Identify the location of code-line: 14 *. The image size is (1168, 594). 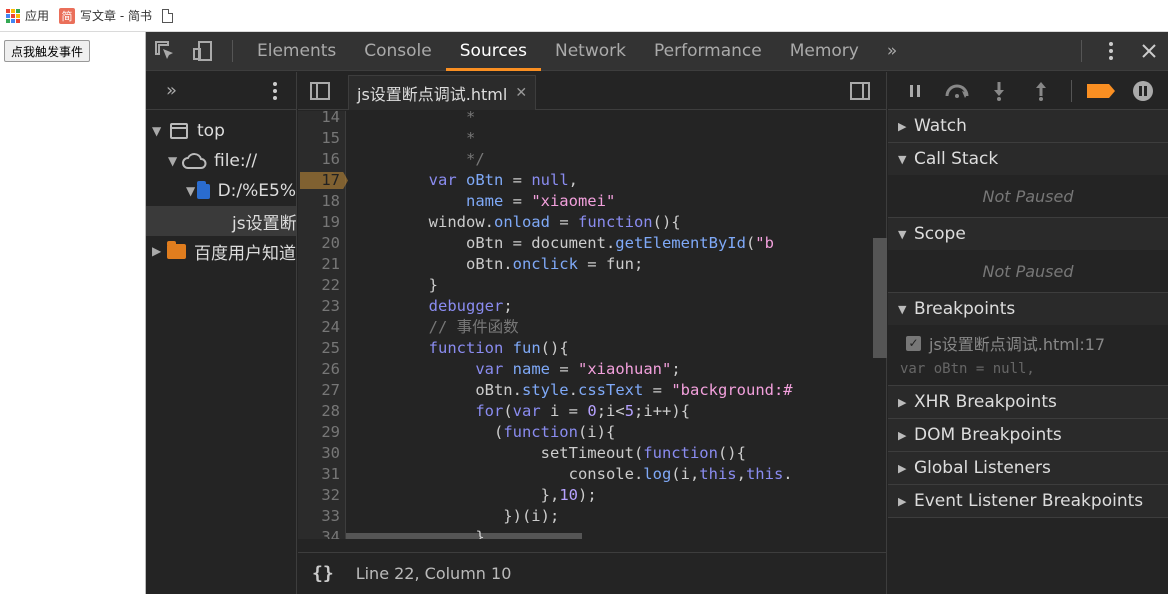
(592, 119).